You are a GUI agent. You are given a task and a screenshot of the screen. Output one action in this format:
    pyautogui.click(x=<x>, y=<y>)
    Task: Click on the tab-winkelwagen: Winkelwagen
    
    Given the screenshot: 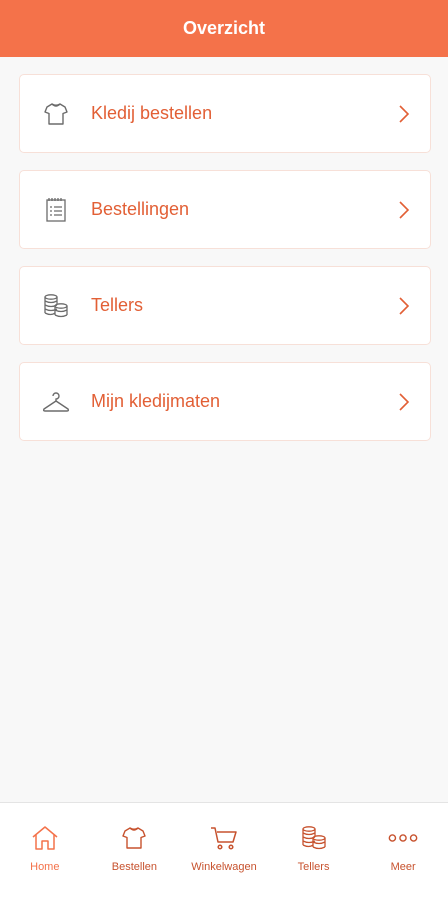 What is the action you would take?
    pyautogui.click(x=224, y=851)
    